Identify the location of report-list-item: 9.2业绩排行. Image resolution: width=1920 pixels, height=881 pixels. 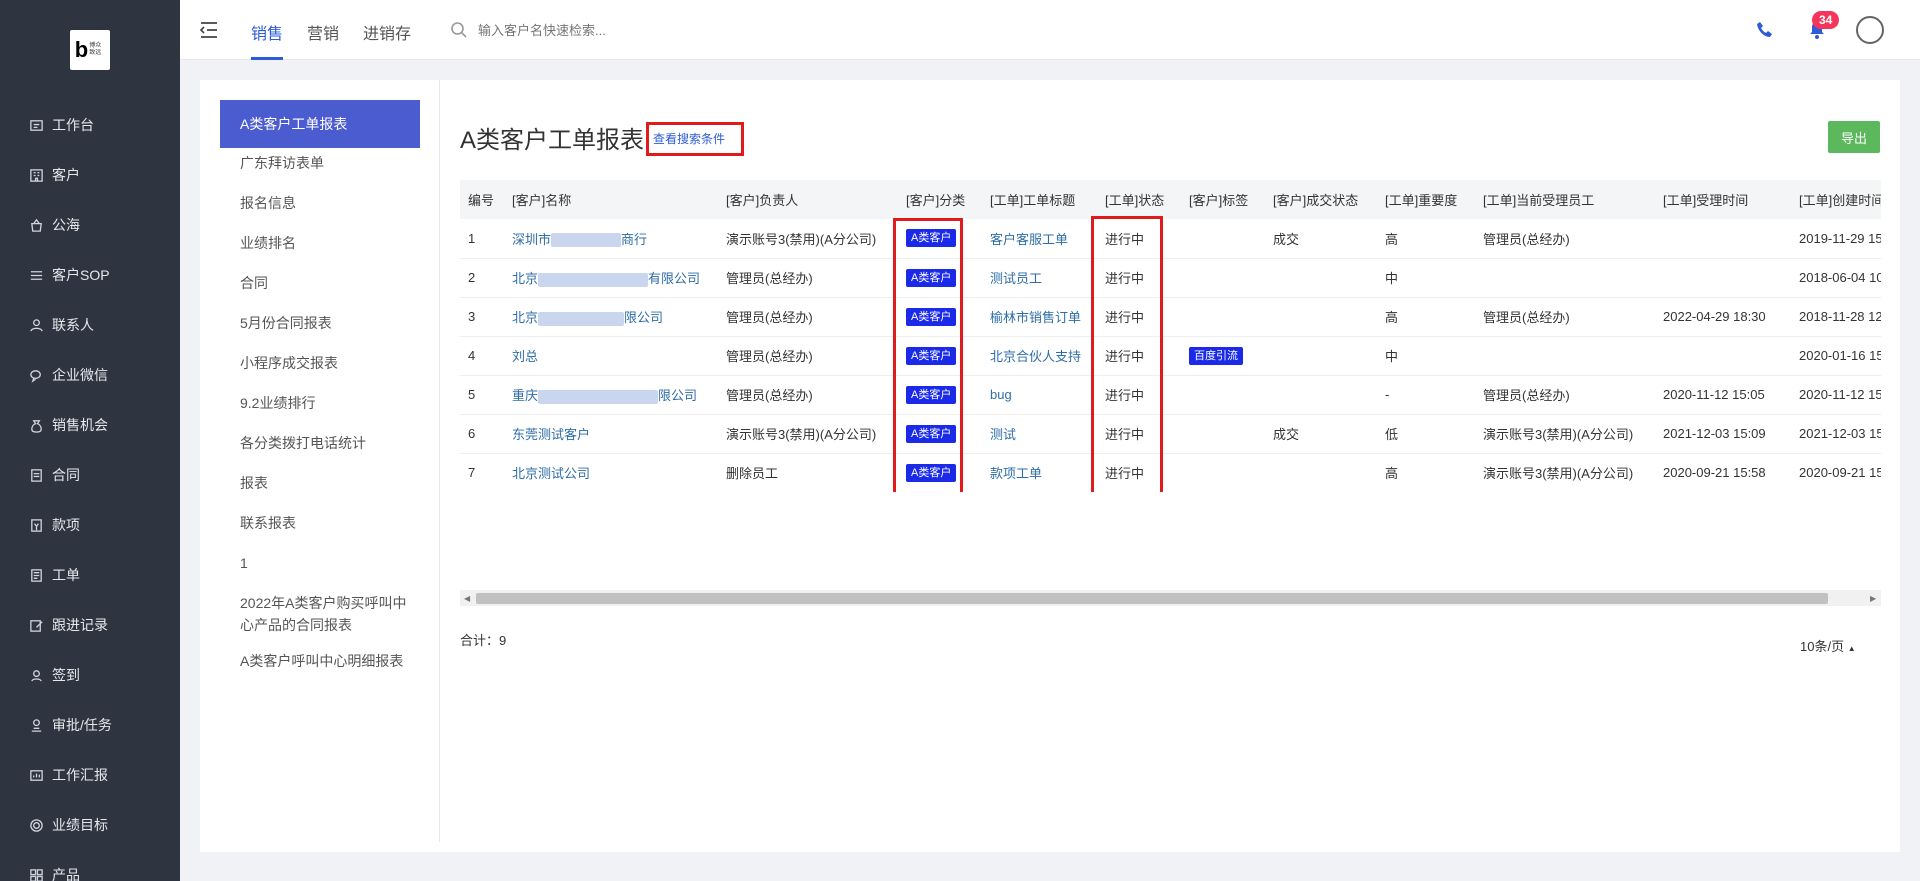
(320, 403).